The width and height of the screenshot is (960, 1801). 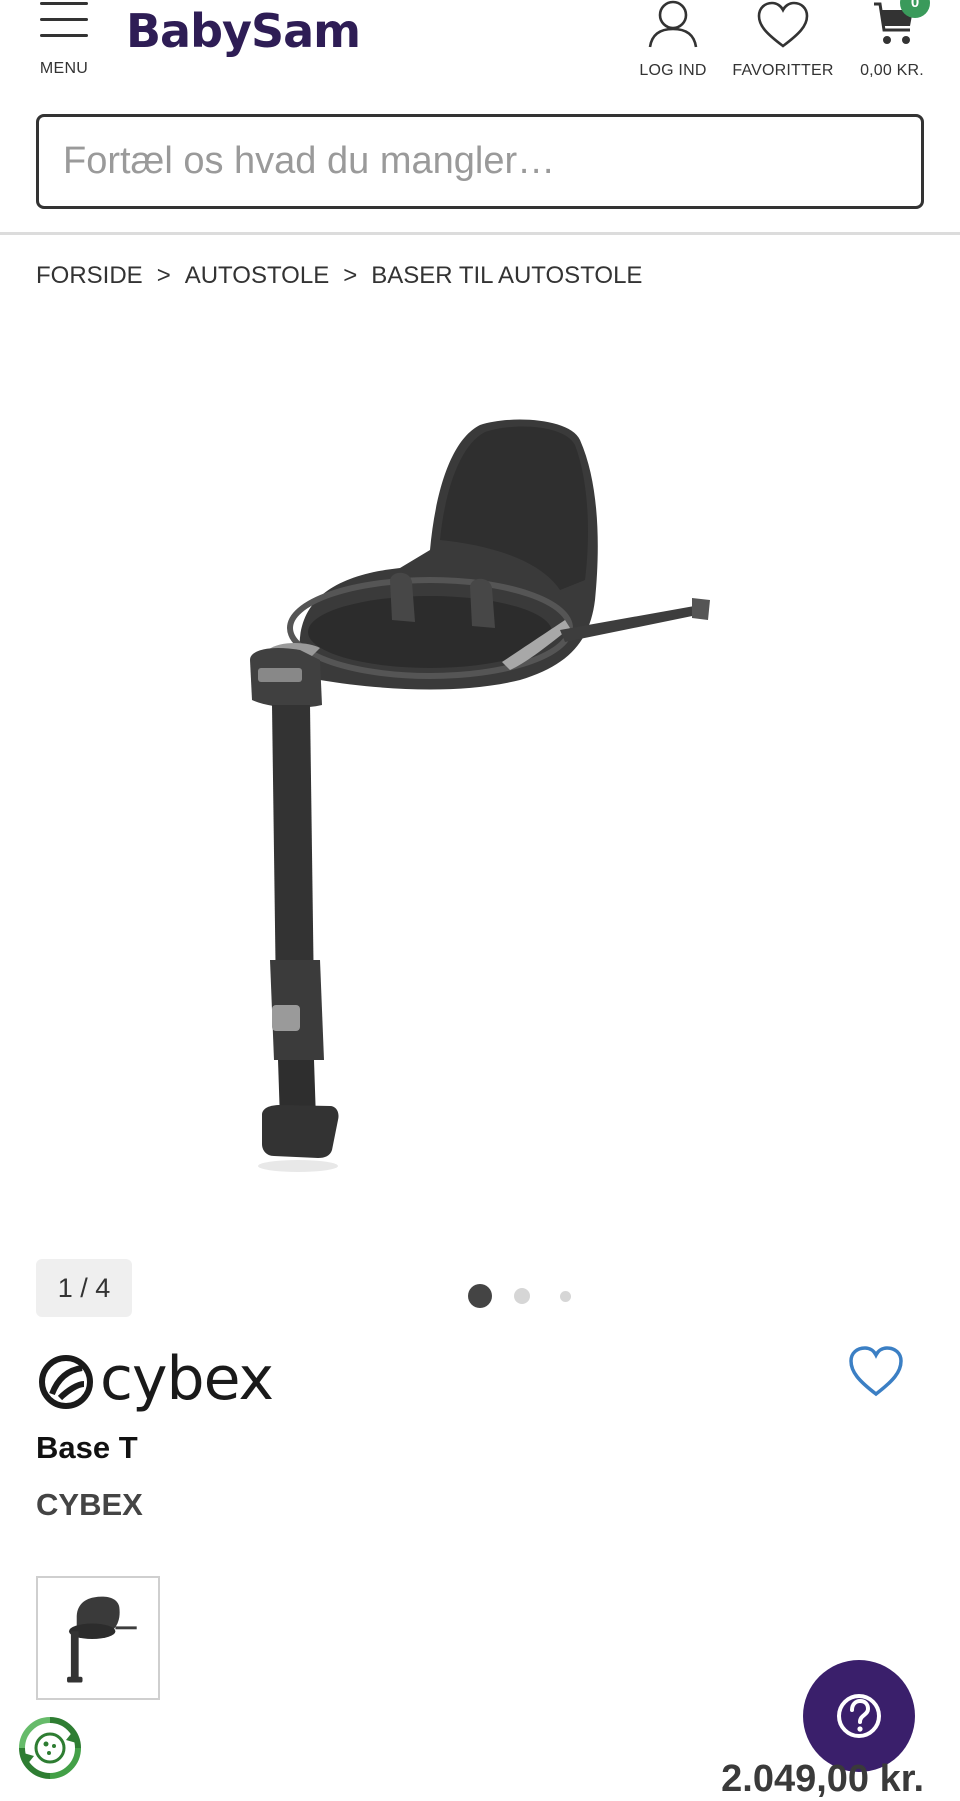 I want to click on site-logo: BabySam, so click(x=243, y=31).